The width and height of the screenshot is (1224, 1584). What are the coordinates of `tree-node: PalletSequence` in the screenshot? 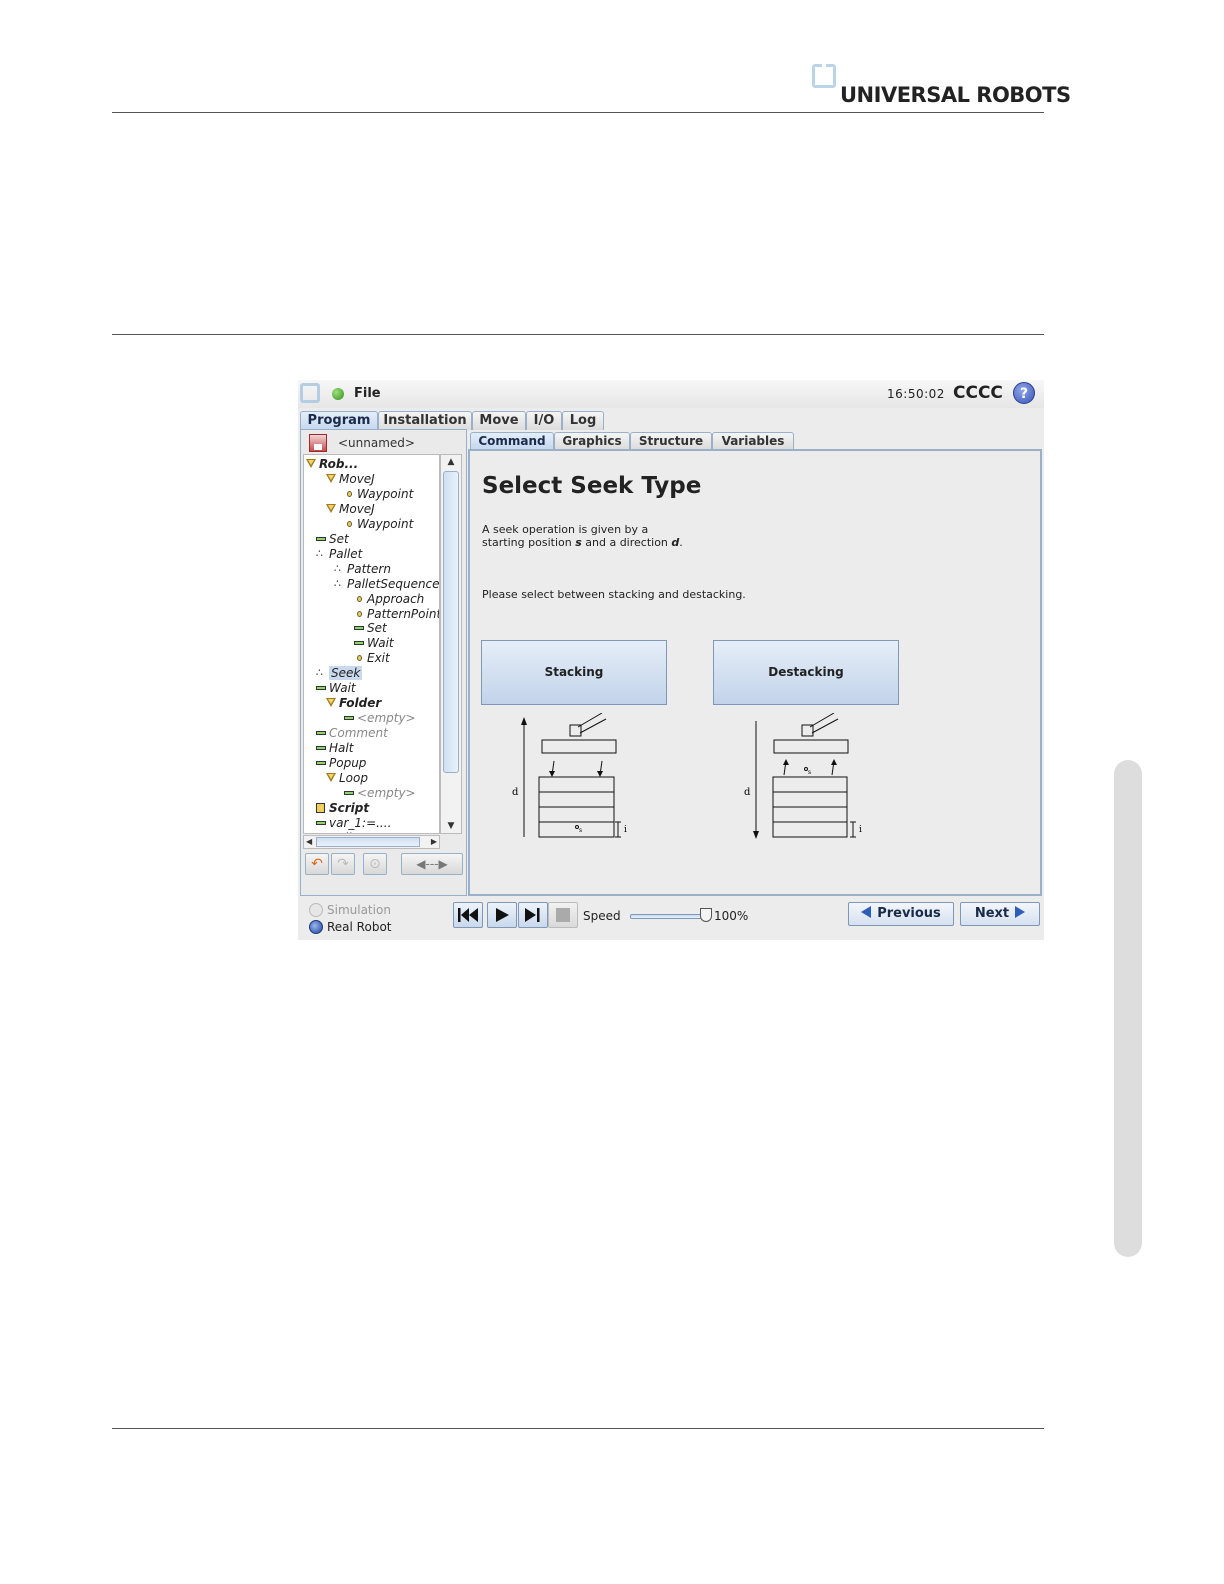 It's located at (387, 584).